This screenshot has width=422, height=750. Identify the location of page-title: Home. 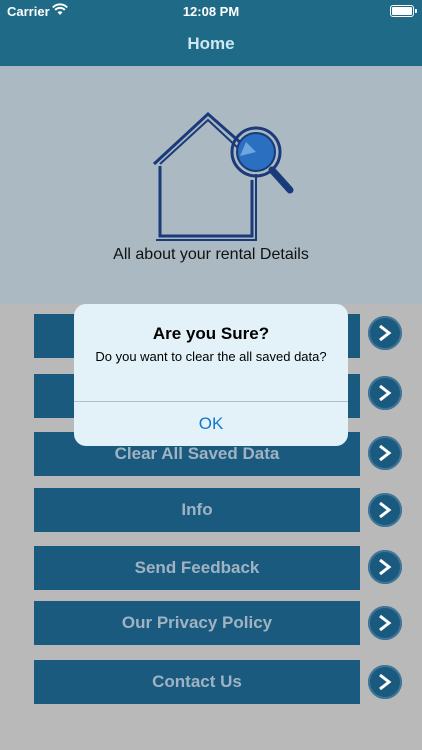
(211, 43).